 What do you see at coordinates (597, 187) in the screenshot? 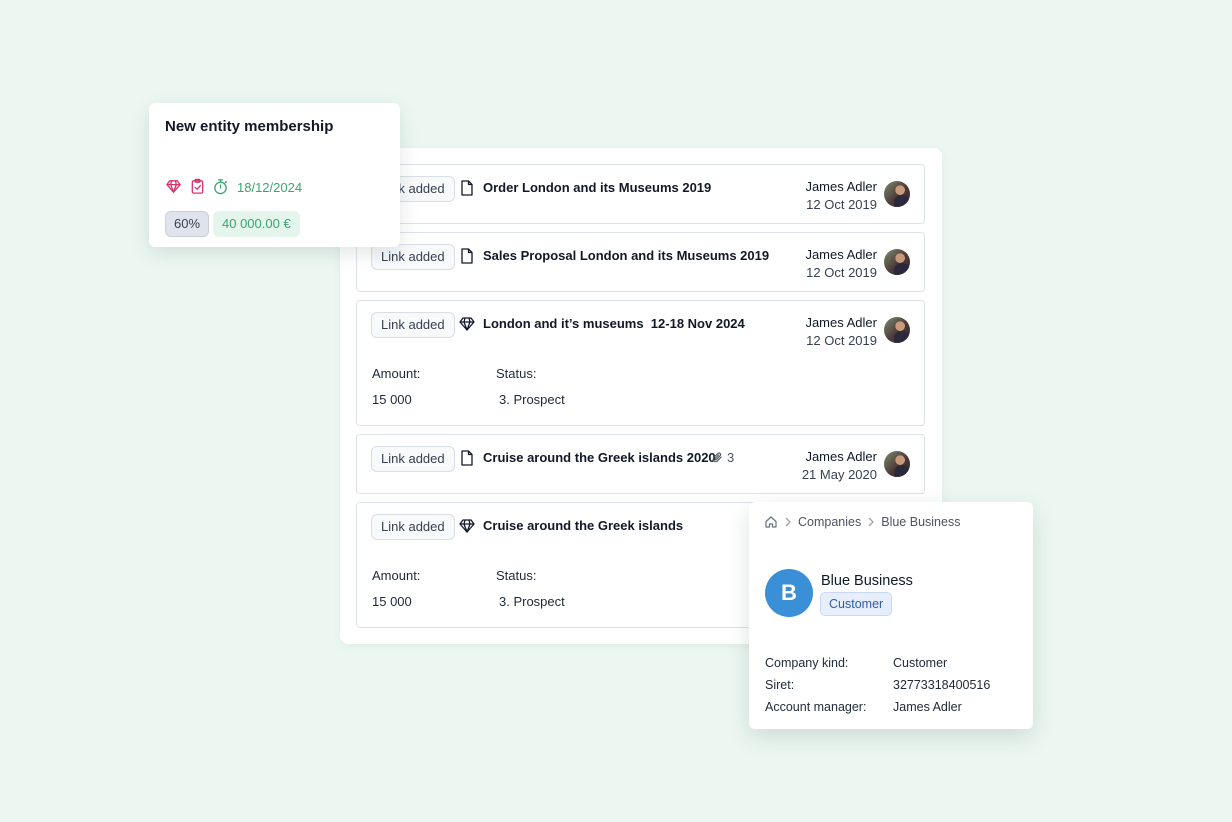
I see `event-title-link: Order London and its Museums 2019` at bounding box center [597, 187].